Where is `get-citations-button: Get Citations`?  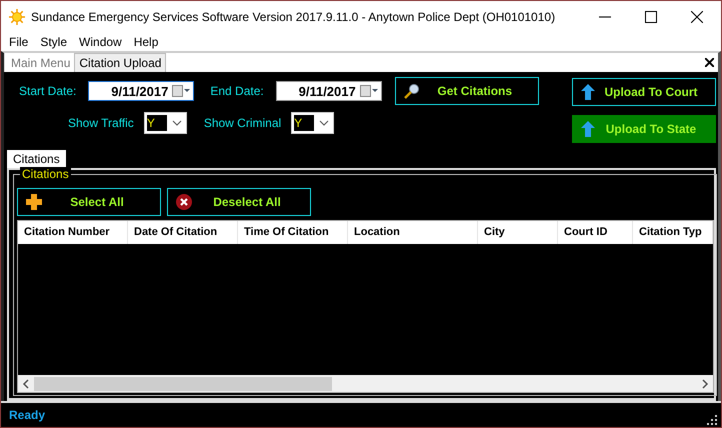 get-citations-button: Get Citations is located at coordinates (466, 91).